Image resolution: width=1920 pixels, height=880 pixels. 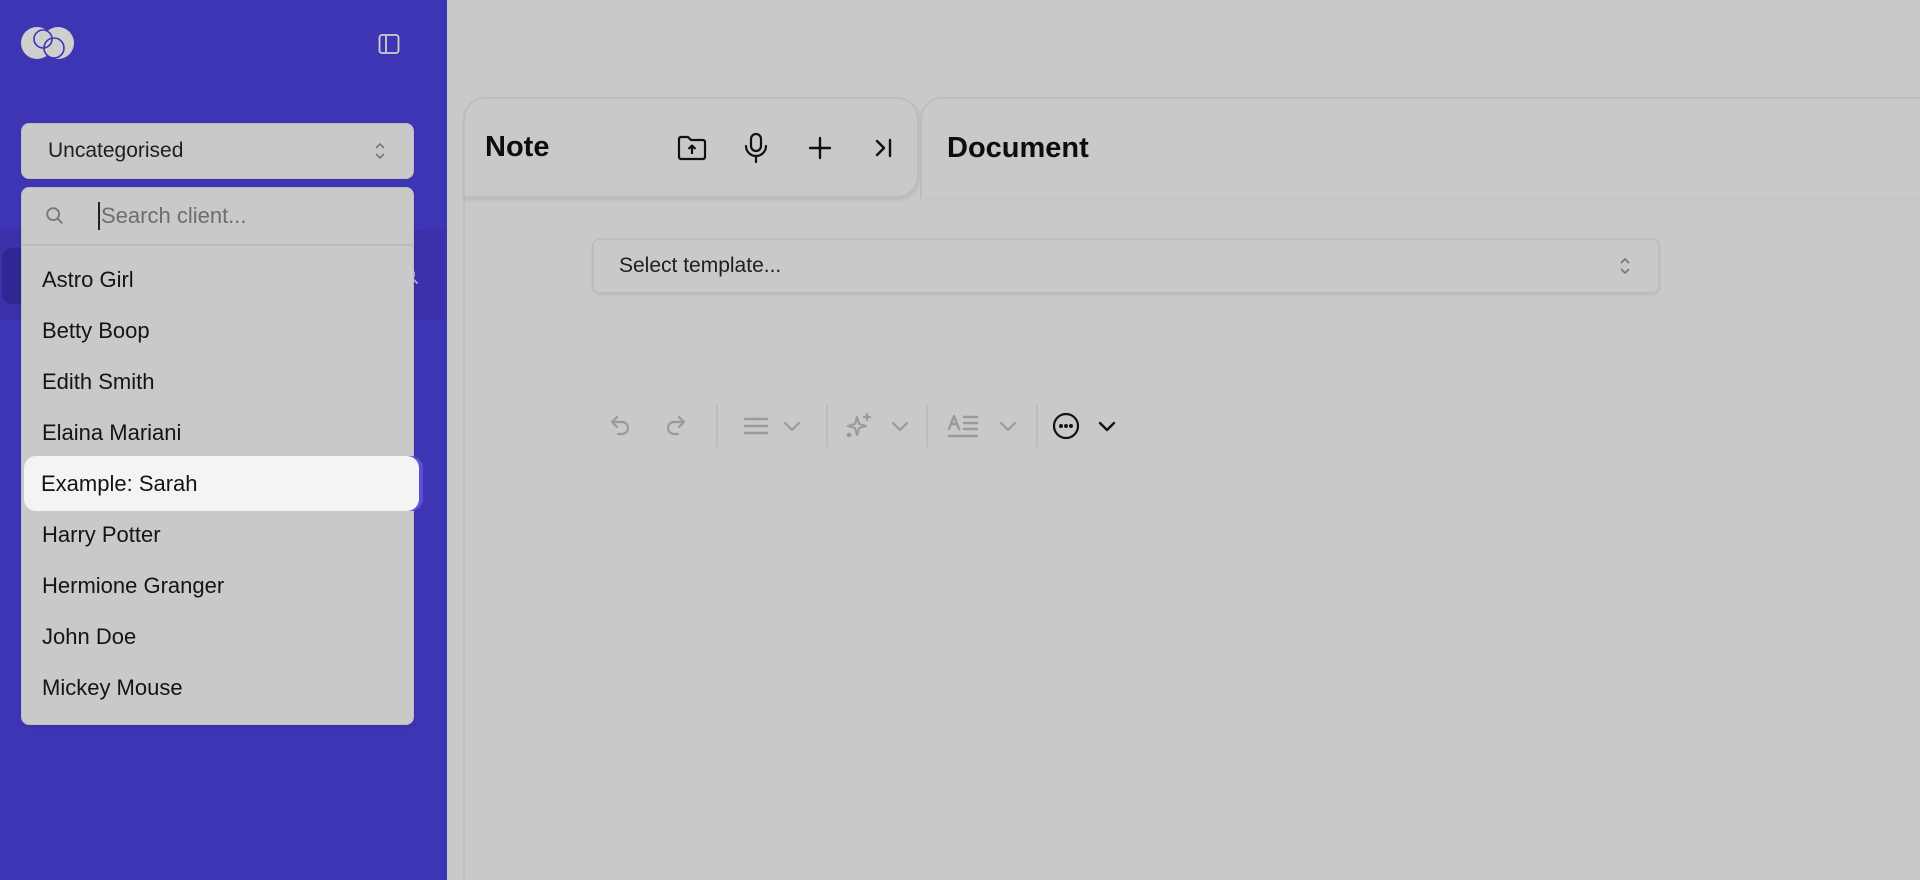 What do you see at coordinates (772, 426) in the screenshot?
I see `align-dropdown-button` at bounding box center [772, 426].